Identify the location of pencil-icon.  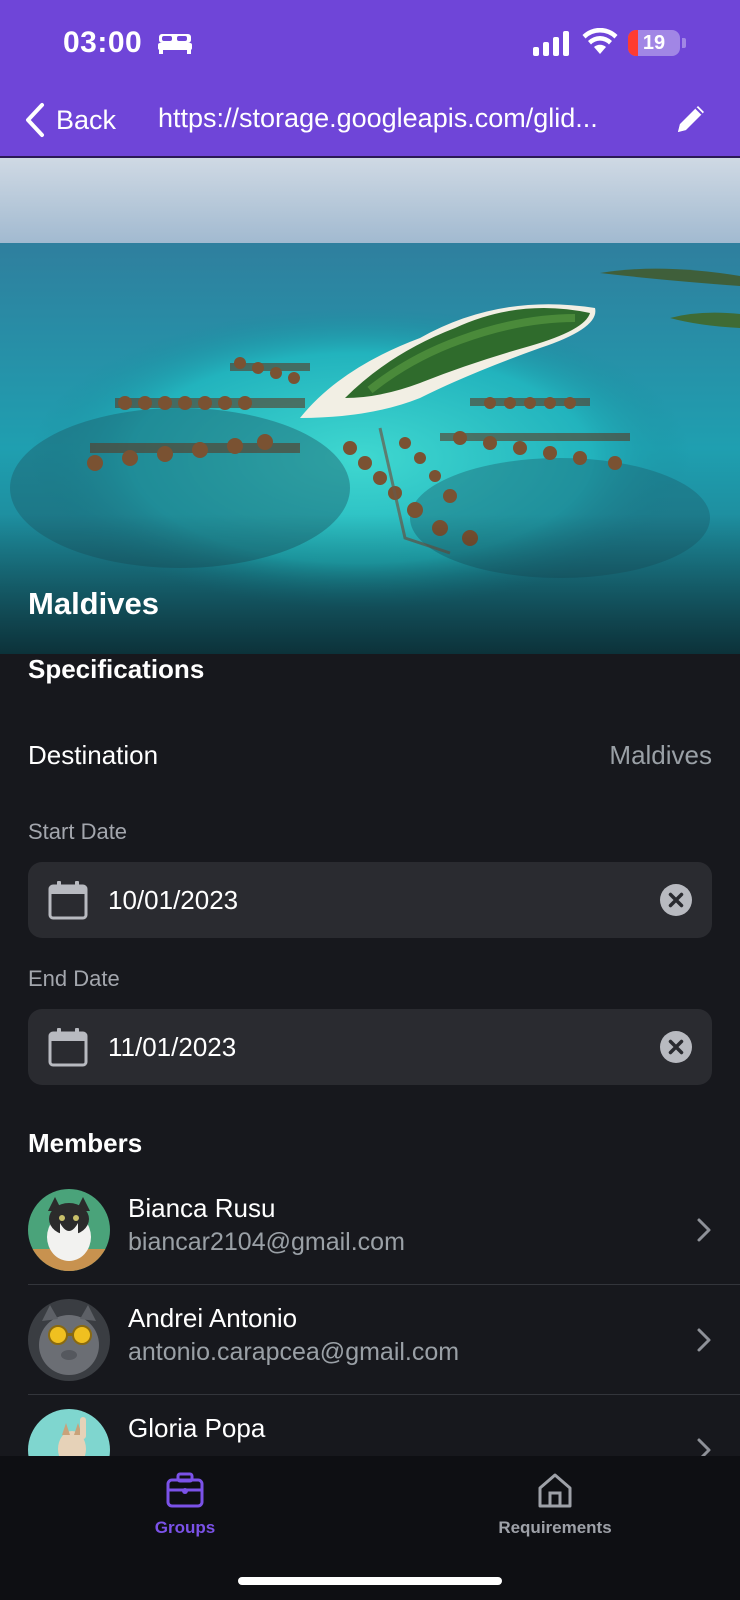
(691, 119).